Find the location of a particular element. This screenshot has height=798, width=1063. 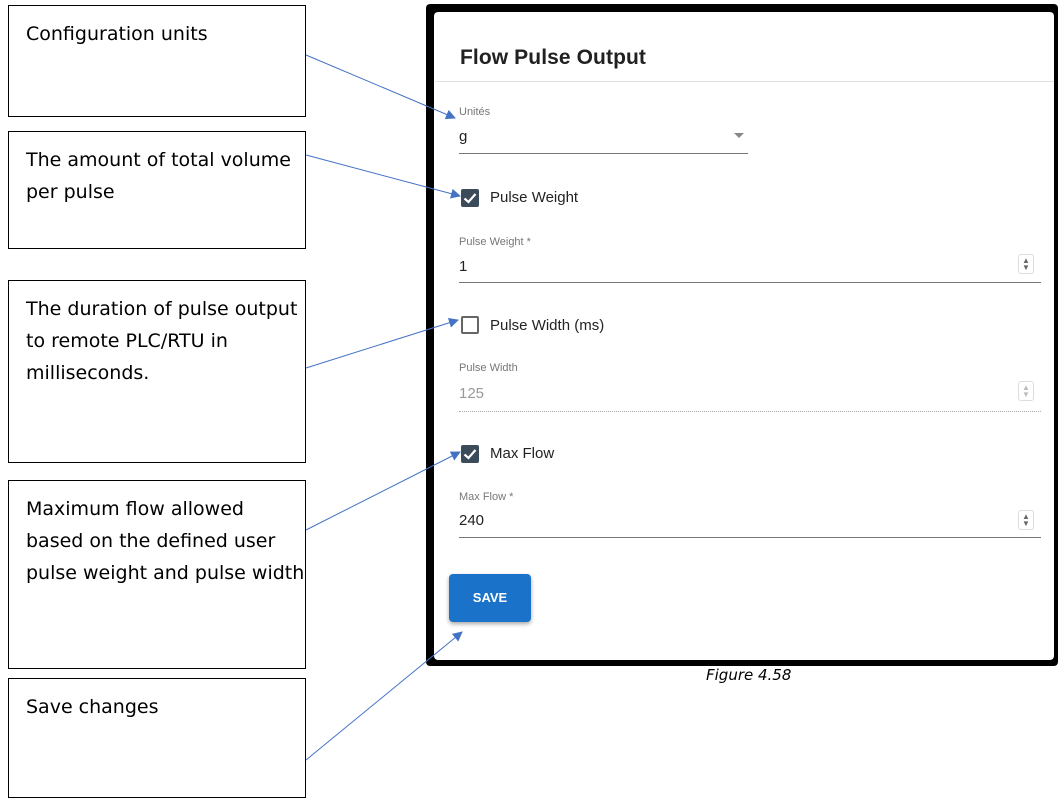

title-divider is located at coordinates (744, 81).